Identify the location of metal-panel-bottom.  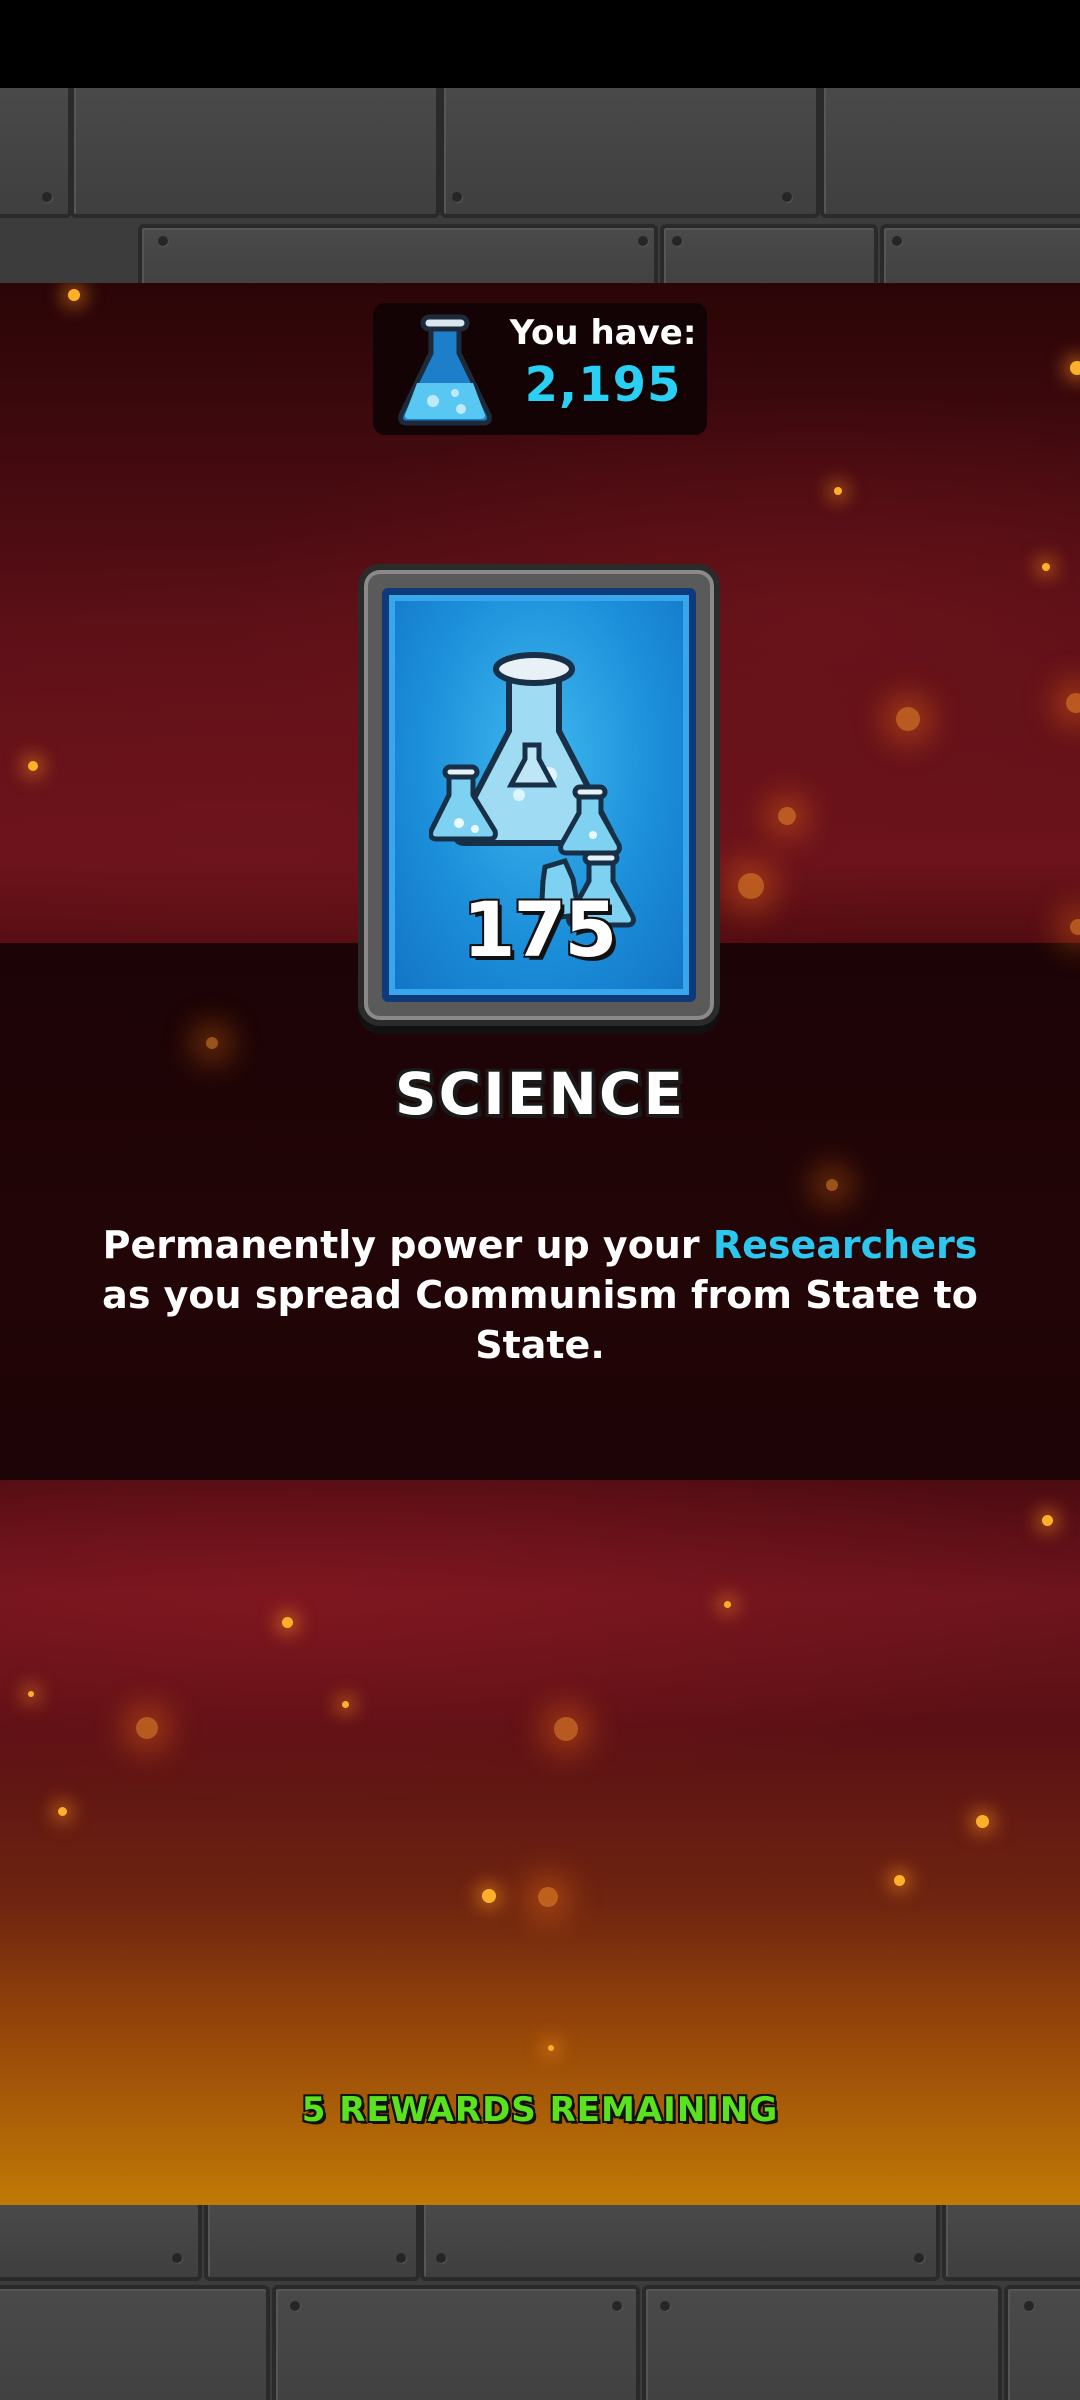
(540, 2302).